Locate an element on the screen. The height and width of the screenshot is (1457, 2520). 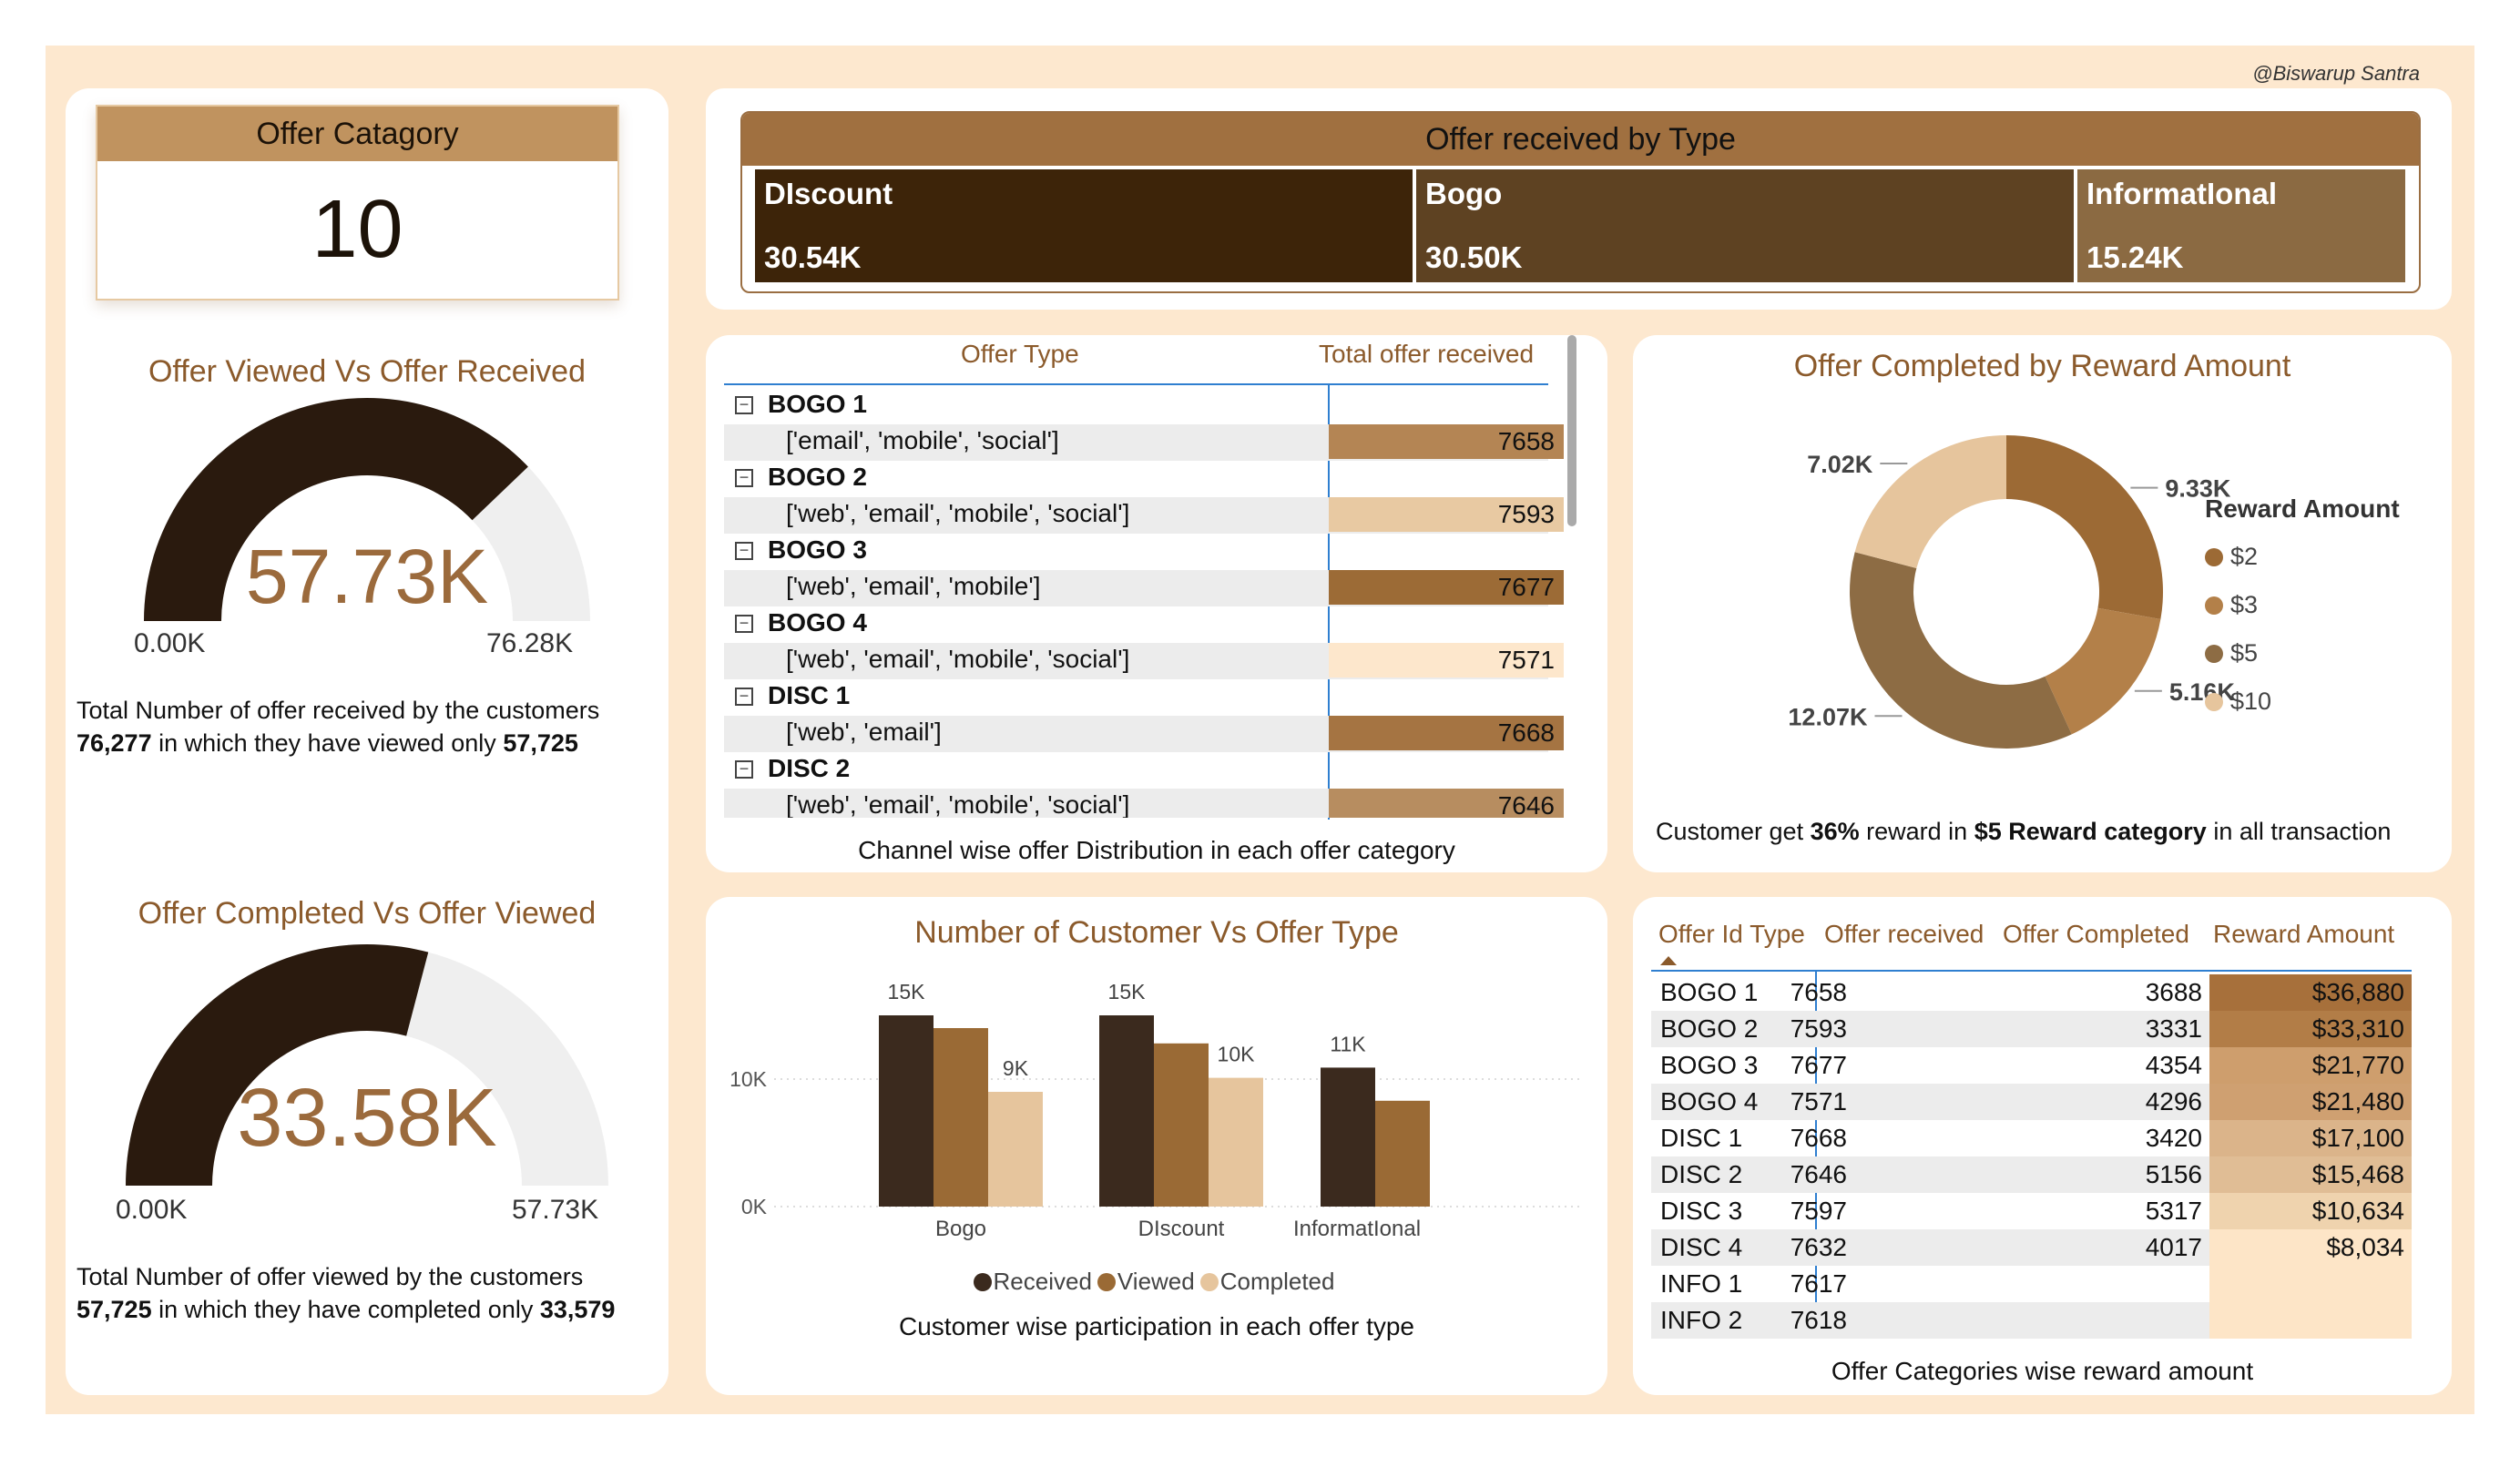
legend-item-completed: Completed is located at coordinates (1266, 1281).